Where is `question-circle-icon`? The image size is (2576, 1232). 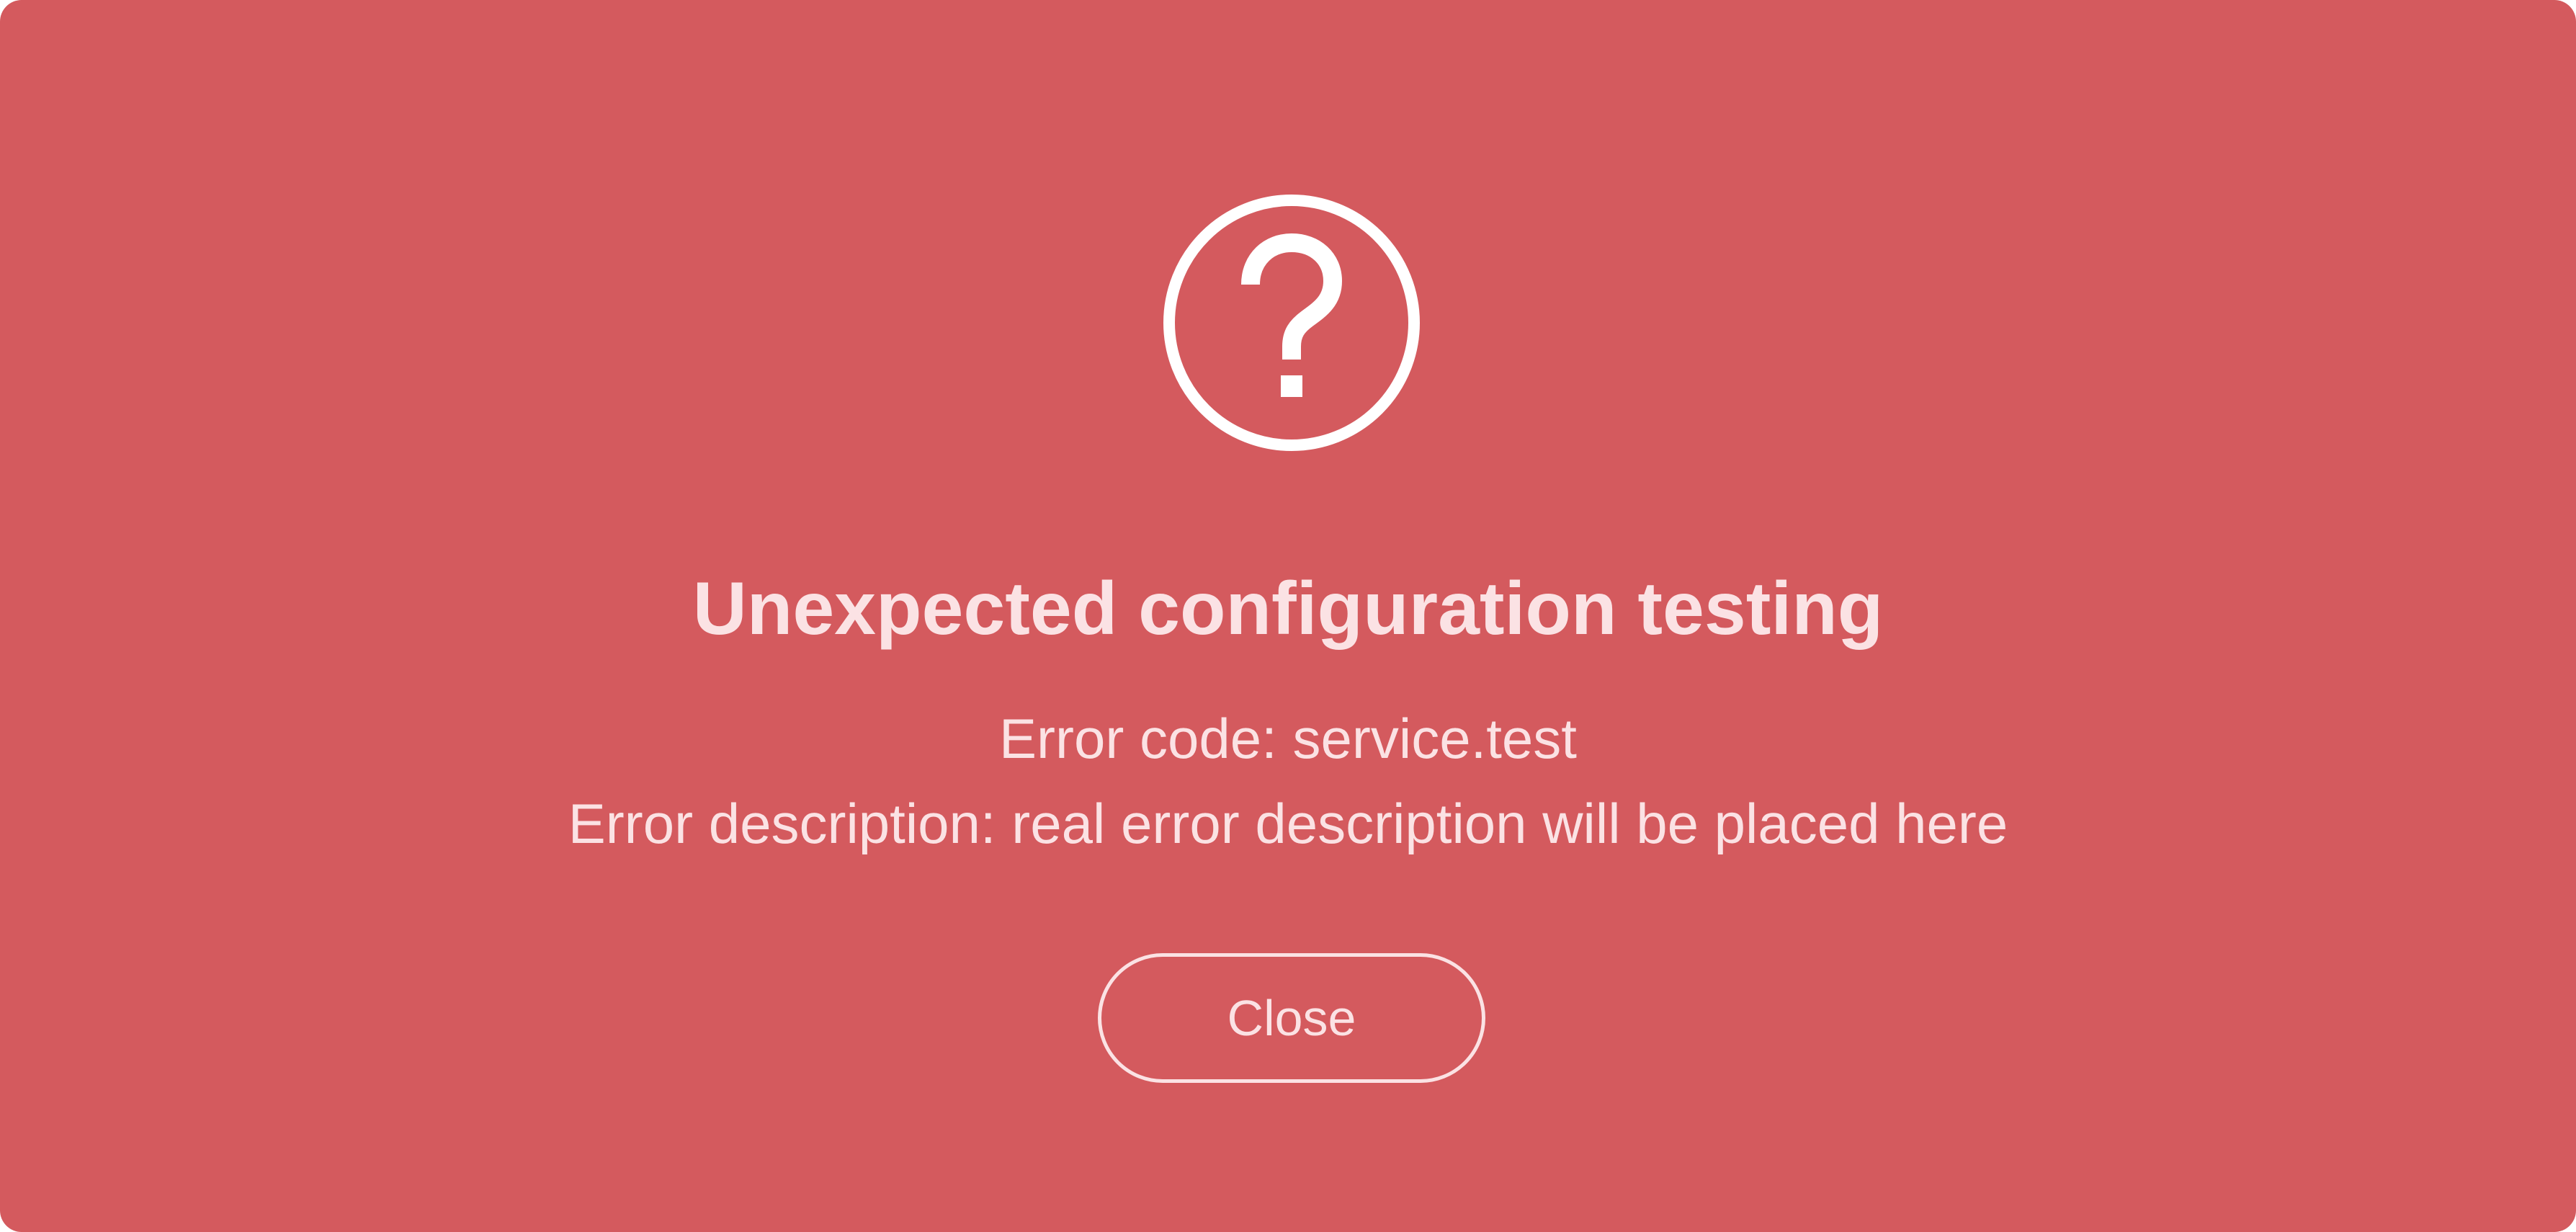
question-circle-icon is located at coordinates (1291, 322).